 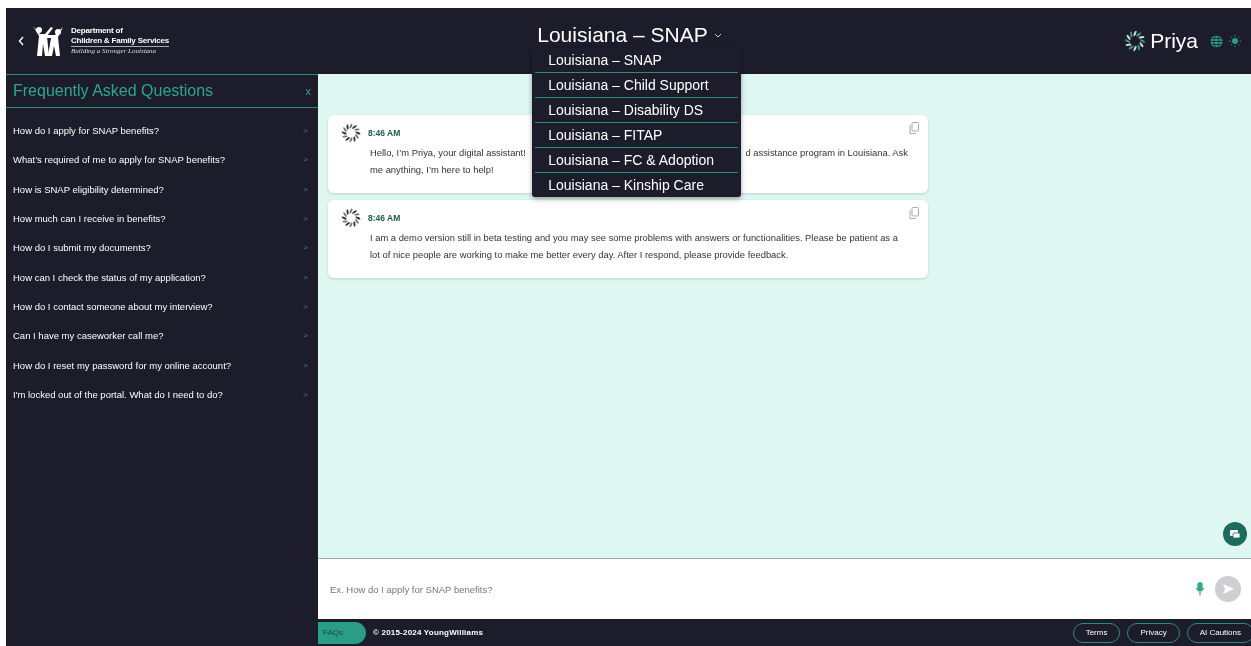 I want to click on faq-link: How do I contact someone about my interview?, so click(x=113, y=306).